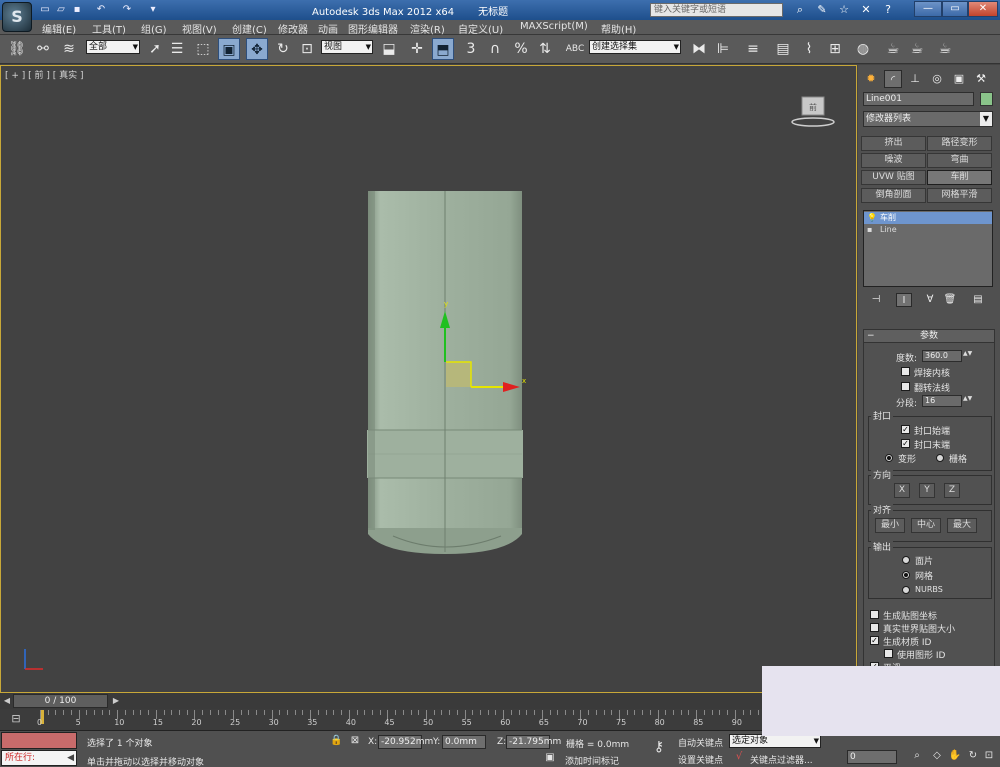 The width and height of the screenshot is (1000, 767). I want to click on select-manipulate-icon: ✛, so click(417, 49).